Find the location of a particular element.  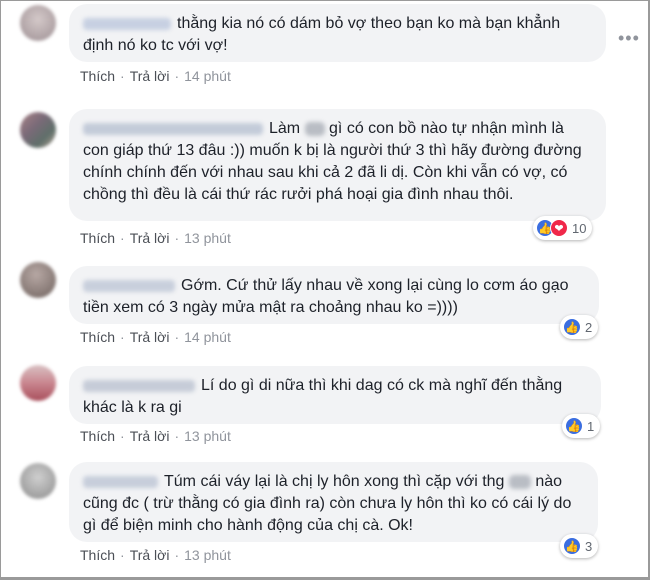

reaction-count: 2 is located at coordinates (589, 327).